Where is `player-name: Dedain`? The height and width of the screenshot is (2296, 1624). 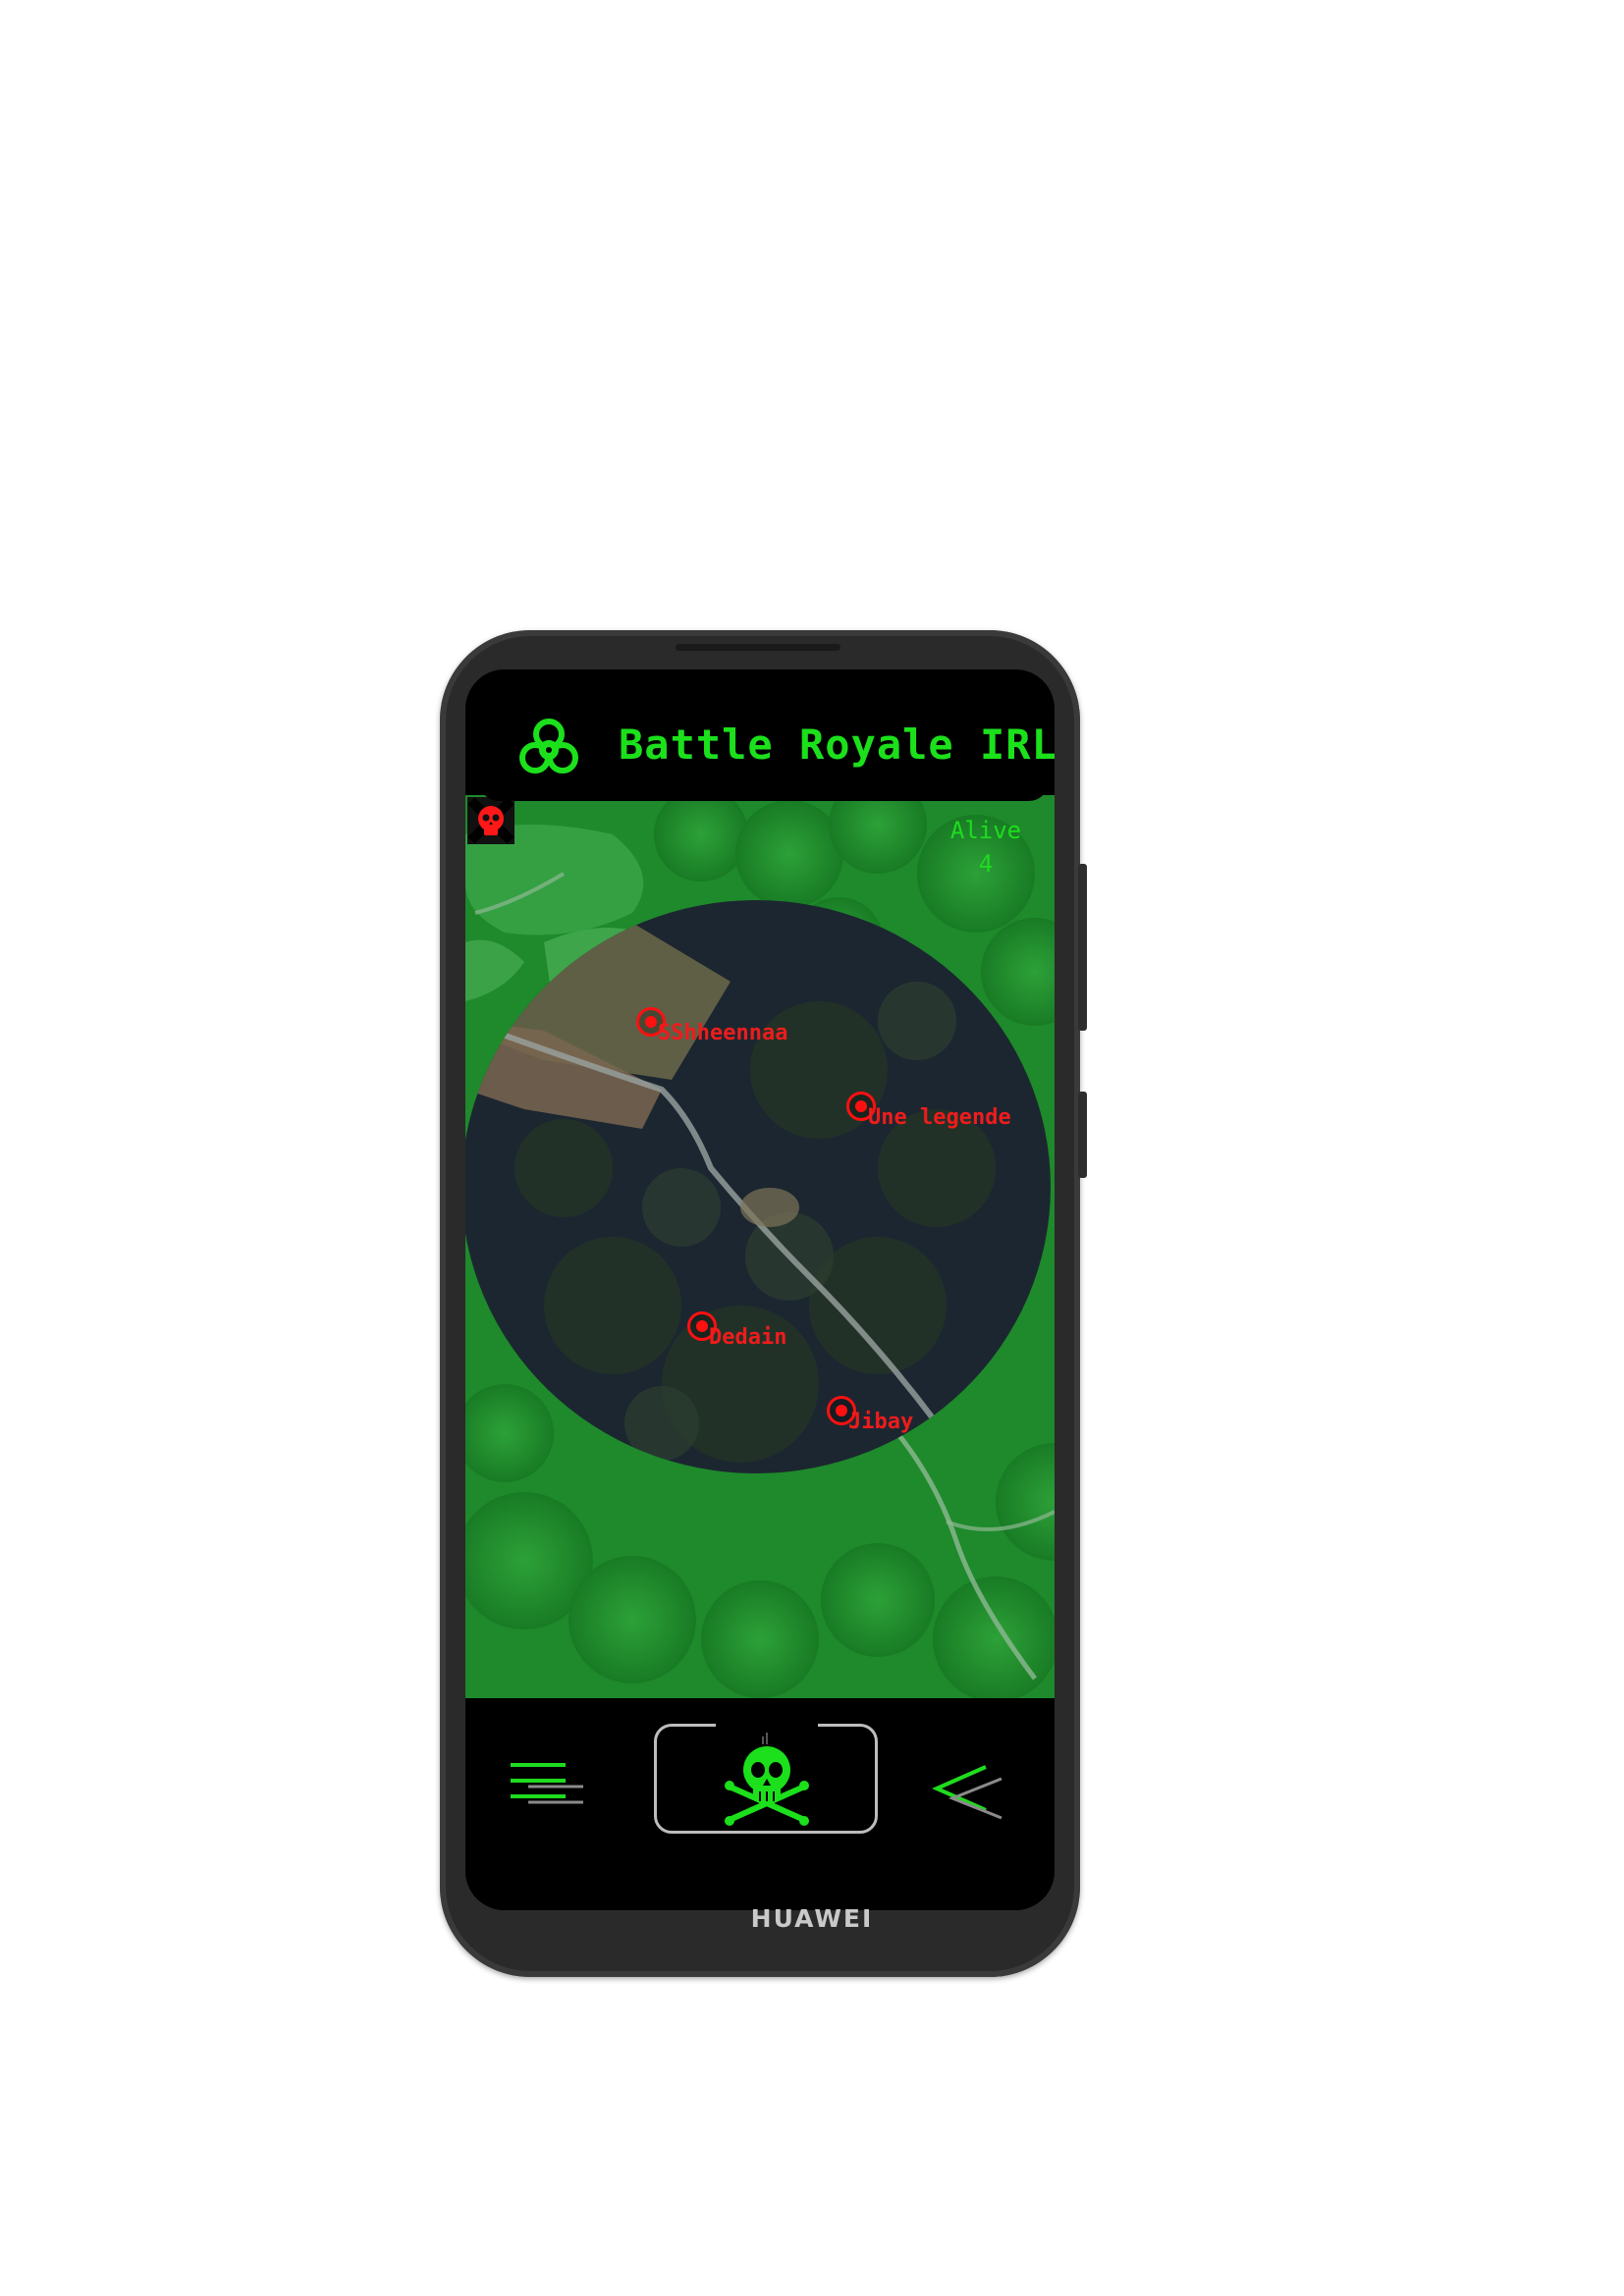 player-name: Dedain is located at coordinates (748, 1338).